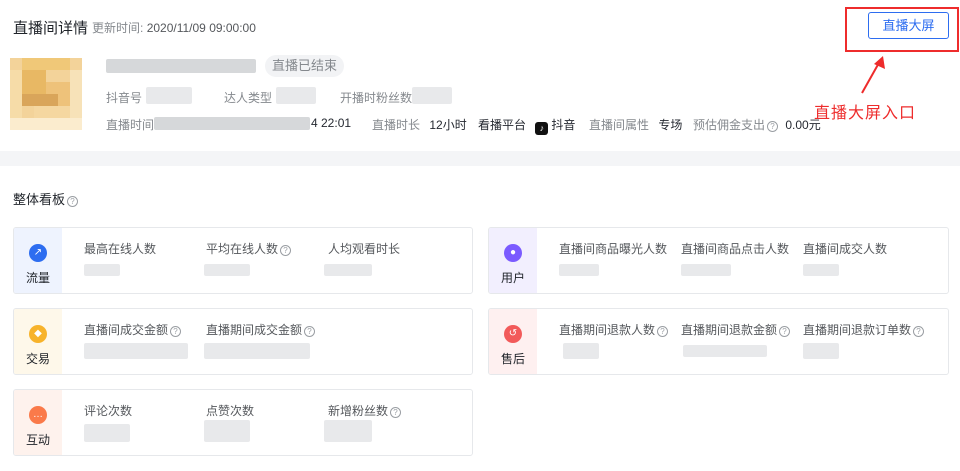  Describe the element at coordinates (254, 330) in the screenshot. I see `metric-label: 直播期间成交金额` at that location.